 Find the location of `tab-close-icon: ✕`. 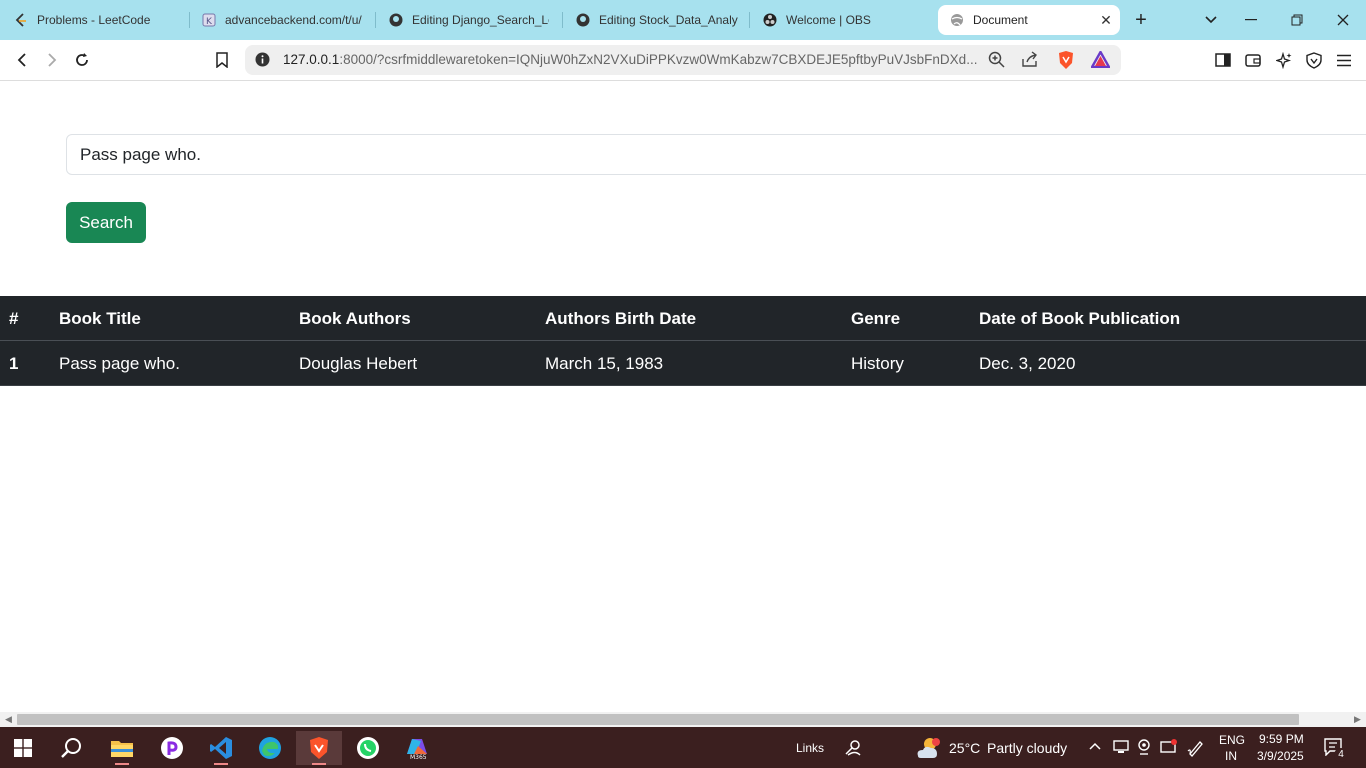

tab-close-icon: ✕ is located at coordinates (1106, 20).